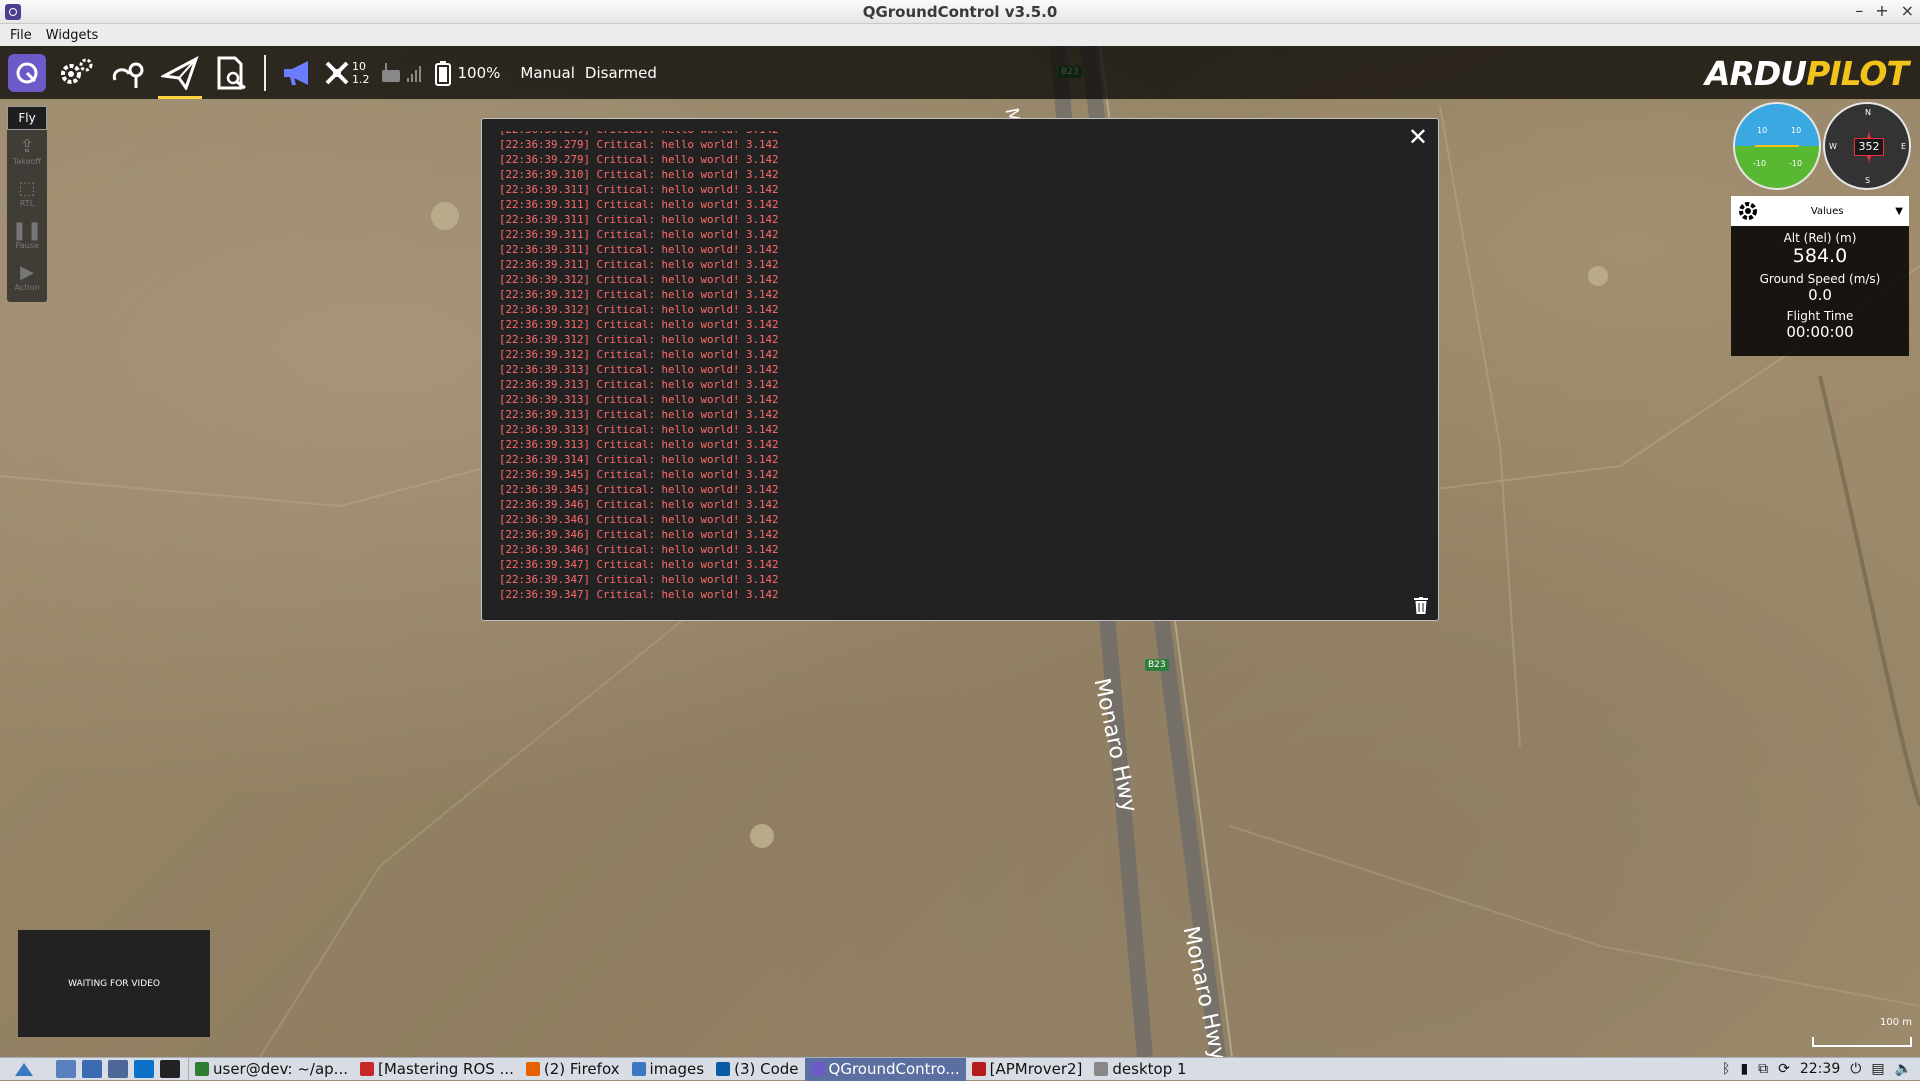 The height and width of the screenshot is (1081, 1920). Describe the element at coordinates (27, 72) in the screenshot. I see `qgc-menu-button` at that location.